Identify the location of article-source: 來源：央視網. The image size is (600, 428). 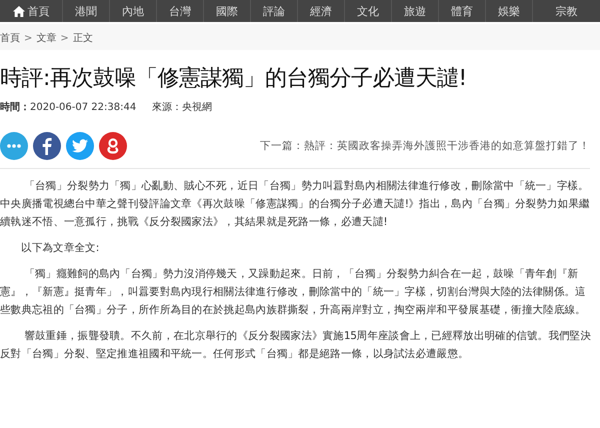
(182, 107).